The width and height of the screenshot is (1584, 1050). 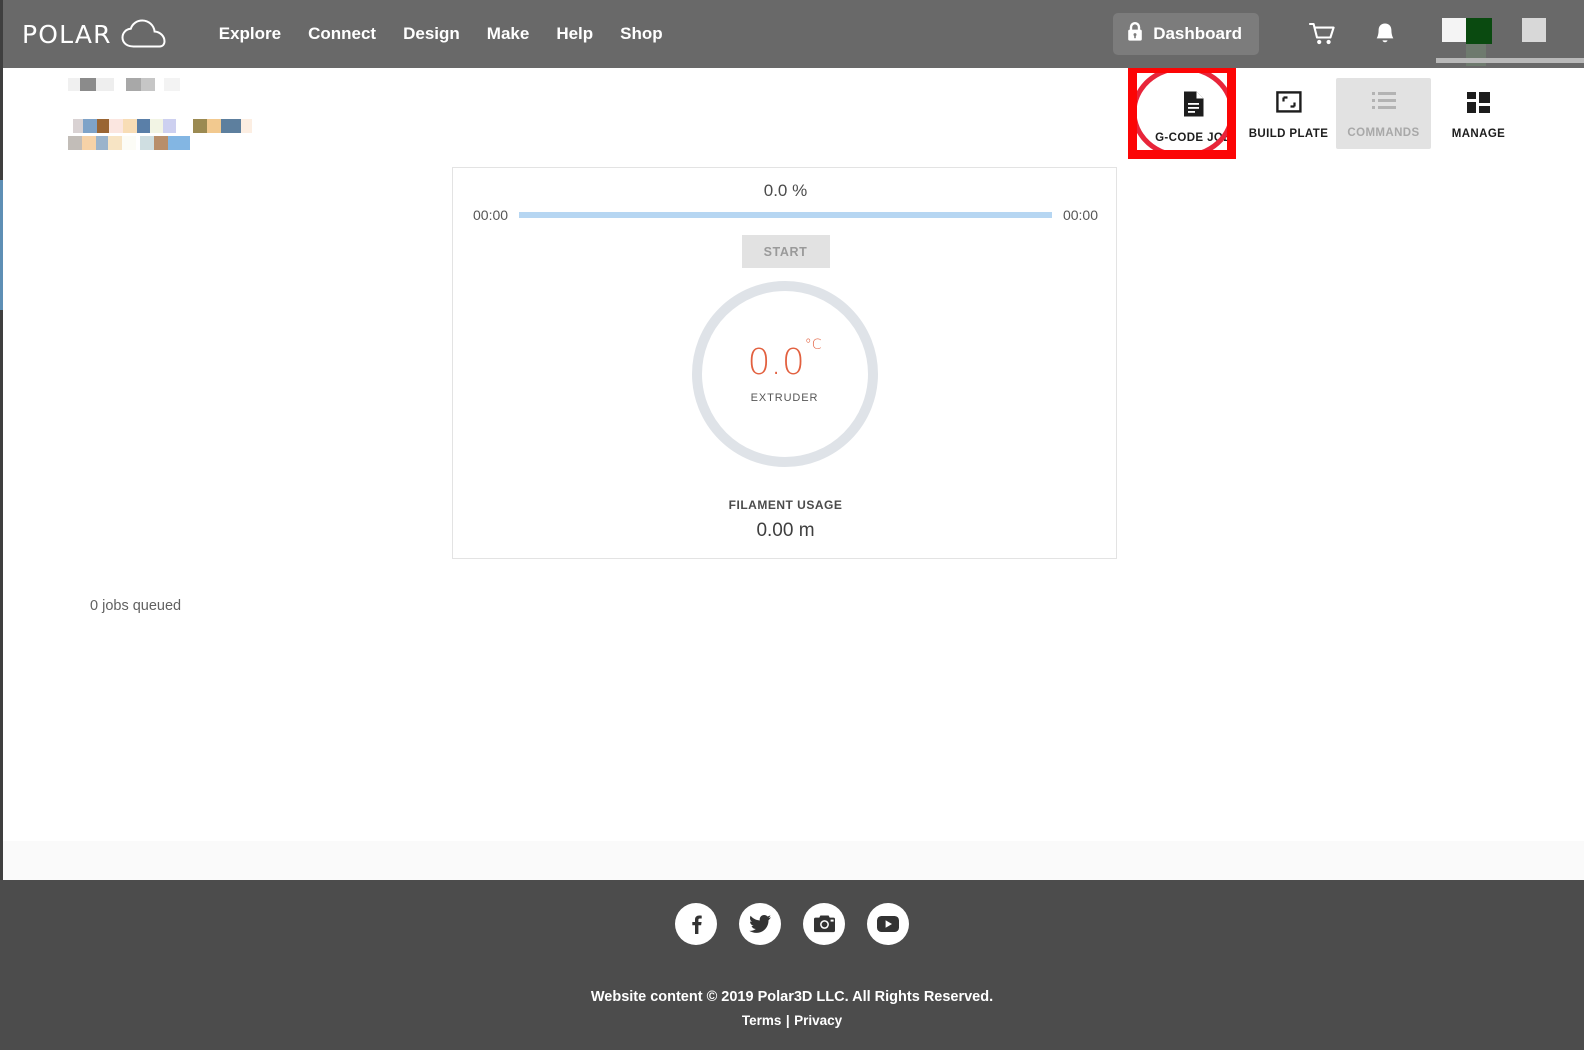 What do you see at coordinates (1, 440) in the screenshot?
I see `page-left-edge` at bounding box center [1, 440].